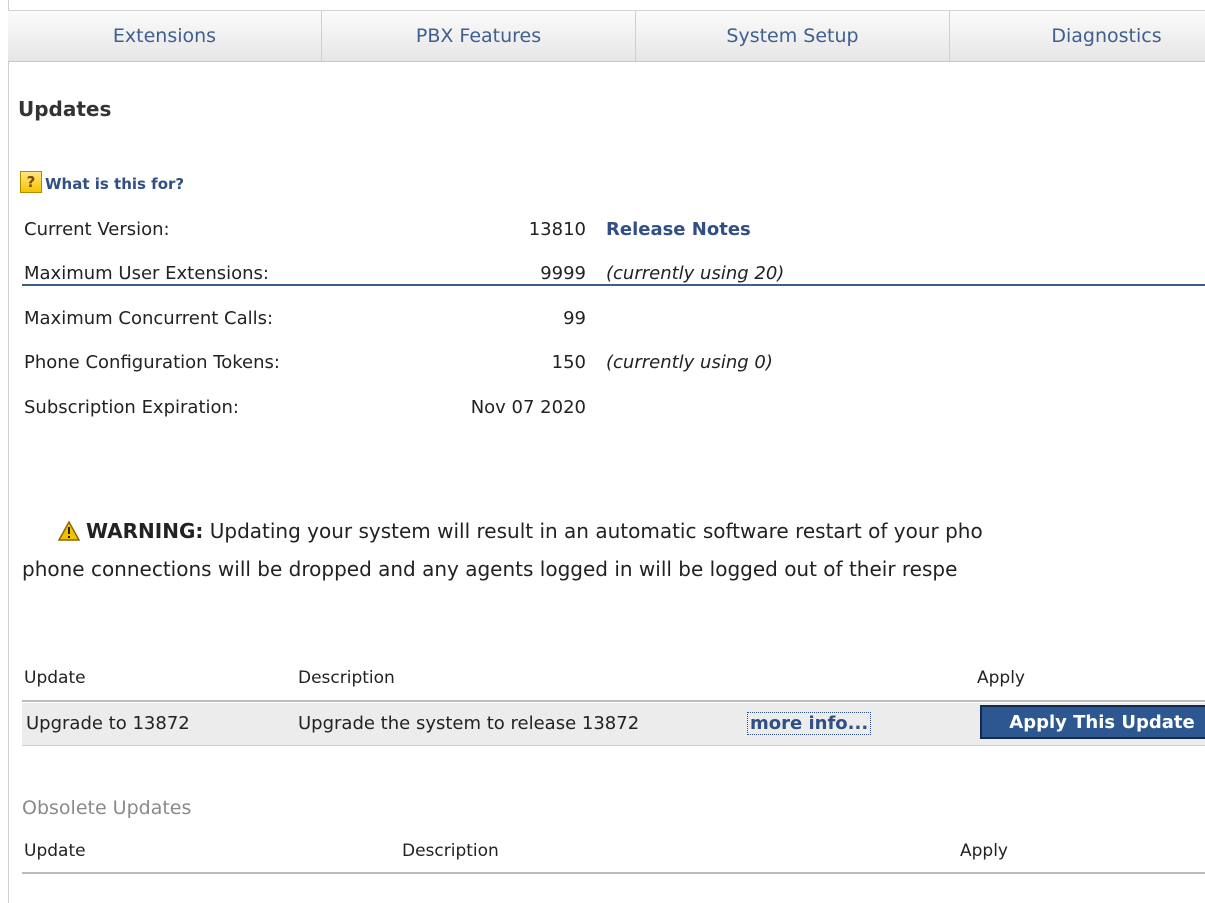 Image resolution: width=1205 pixels, height=903 pixels. I want to click on obsolete-updates-title: Obsolete Updates, so click(107, 808).